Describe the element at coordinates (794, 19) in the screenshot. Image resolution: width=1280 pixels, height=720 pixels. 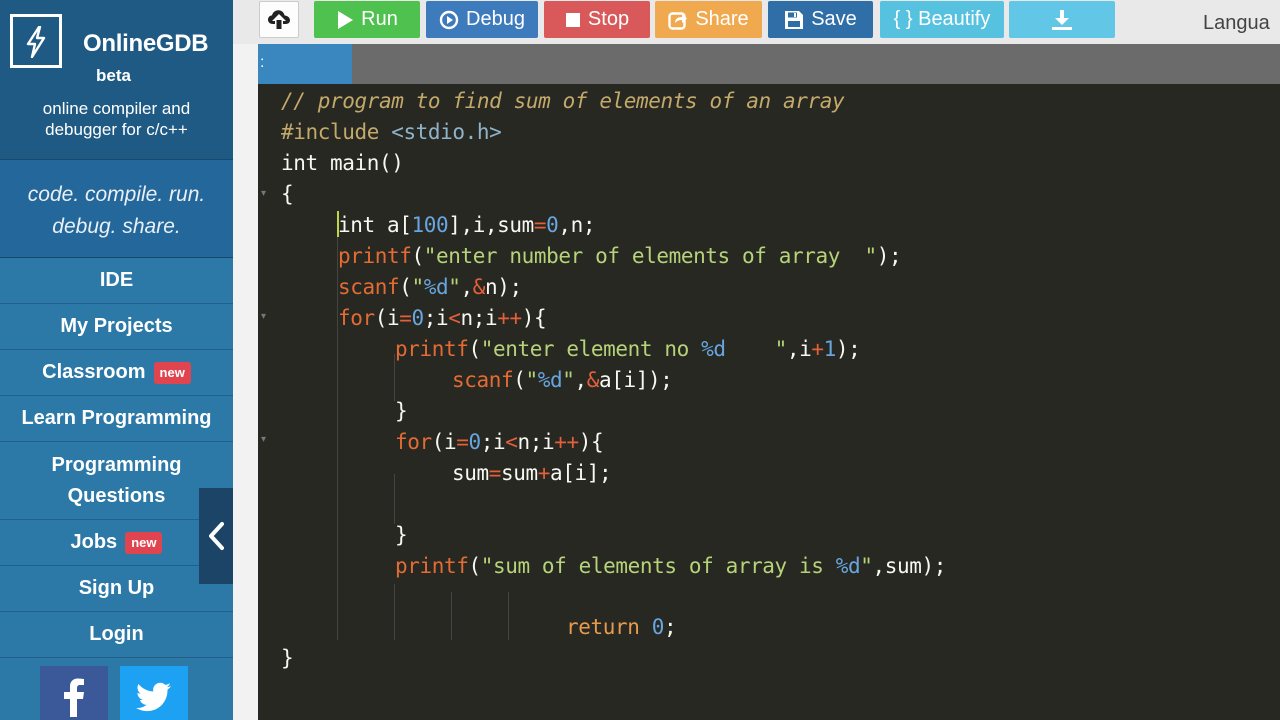
I see `save-icon` at that location.